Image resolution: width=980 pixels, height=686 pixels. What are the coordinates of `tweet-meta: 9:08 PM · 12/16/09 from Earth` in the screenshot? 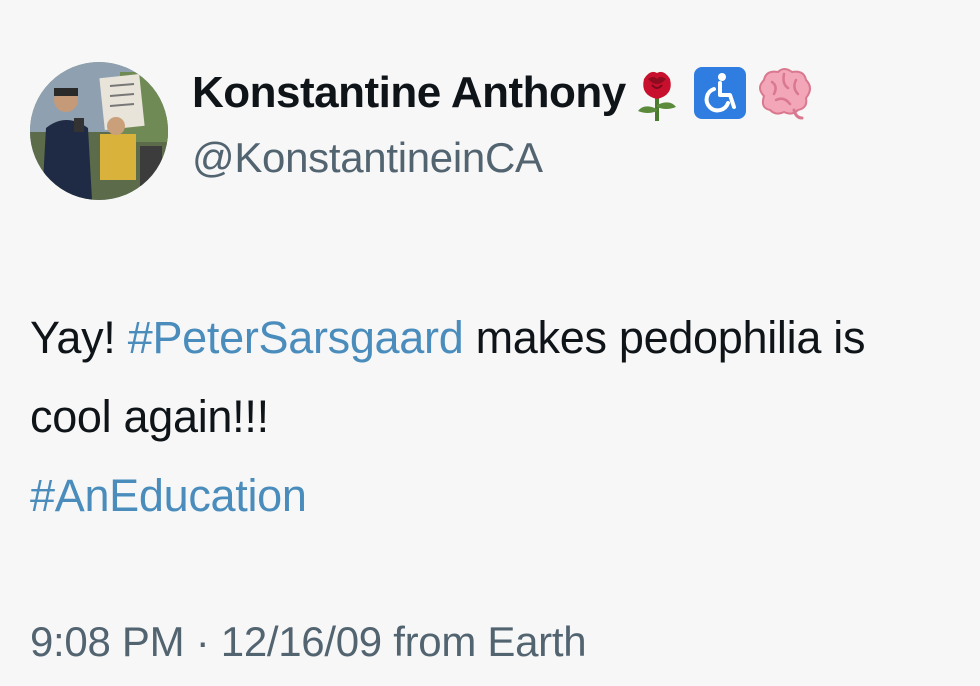 It's located at (308, 642).